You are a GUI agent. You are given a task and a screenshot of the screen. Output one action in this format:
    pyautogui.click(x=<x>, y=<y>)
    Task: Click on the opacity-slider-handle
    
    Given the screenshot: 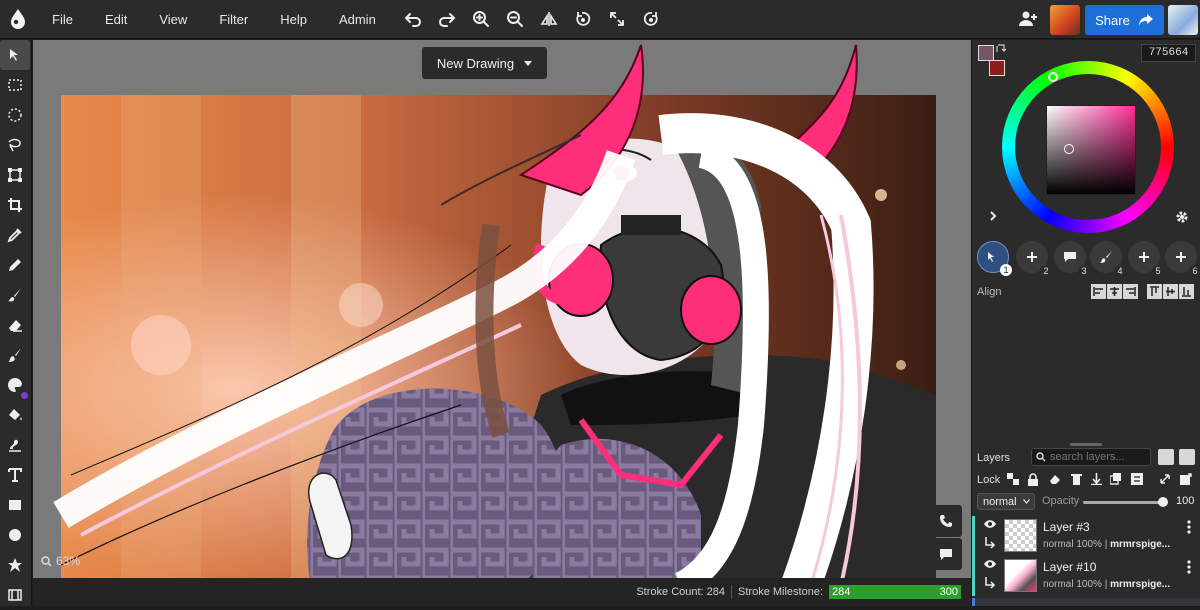 What is the action you would take?
    pyautogui.click(x=1163, y=502)
    